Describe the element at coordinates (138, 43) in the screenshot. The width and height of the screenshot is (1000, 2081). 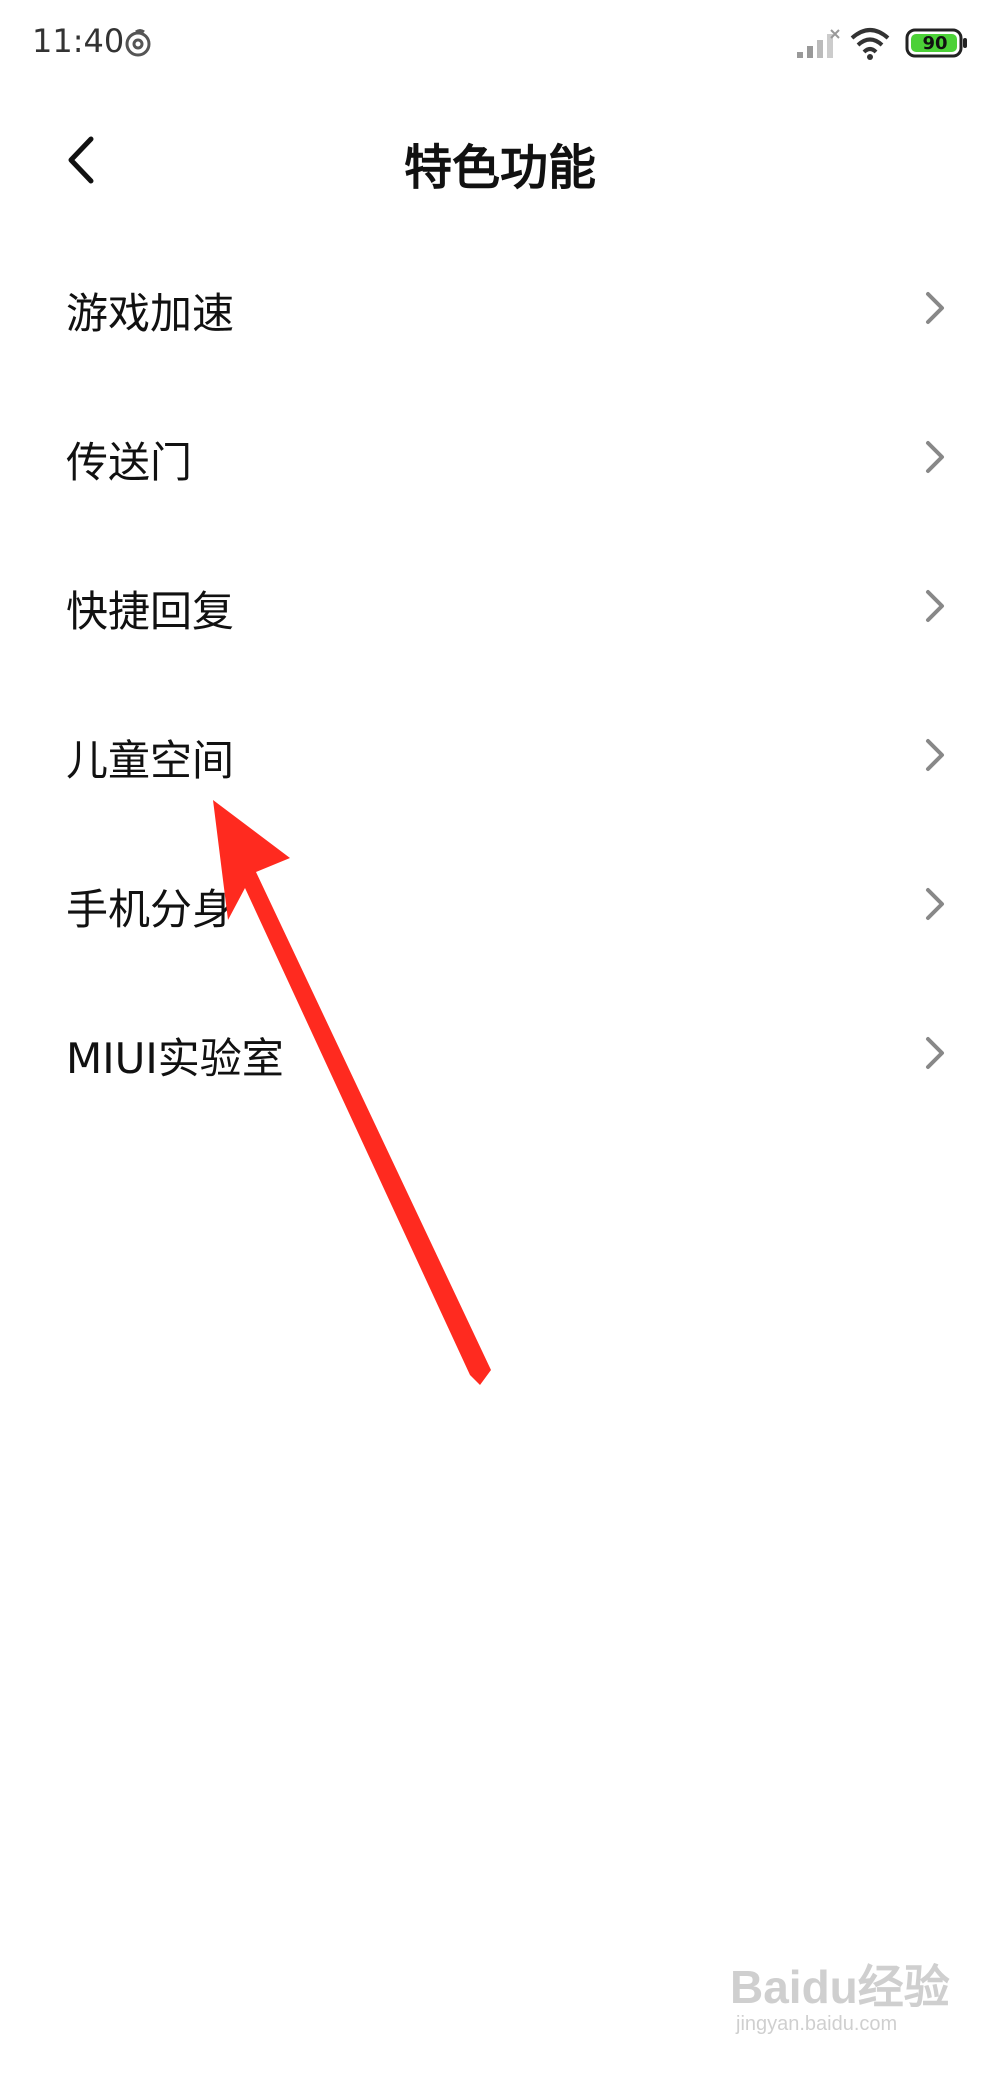
I see `app-notification-icon` at that location.